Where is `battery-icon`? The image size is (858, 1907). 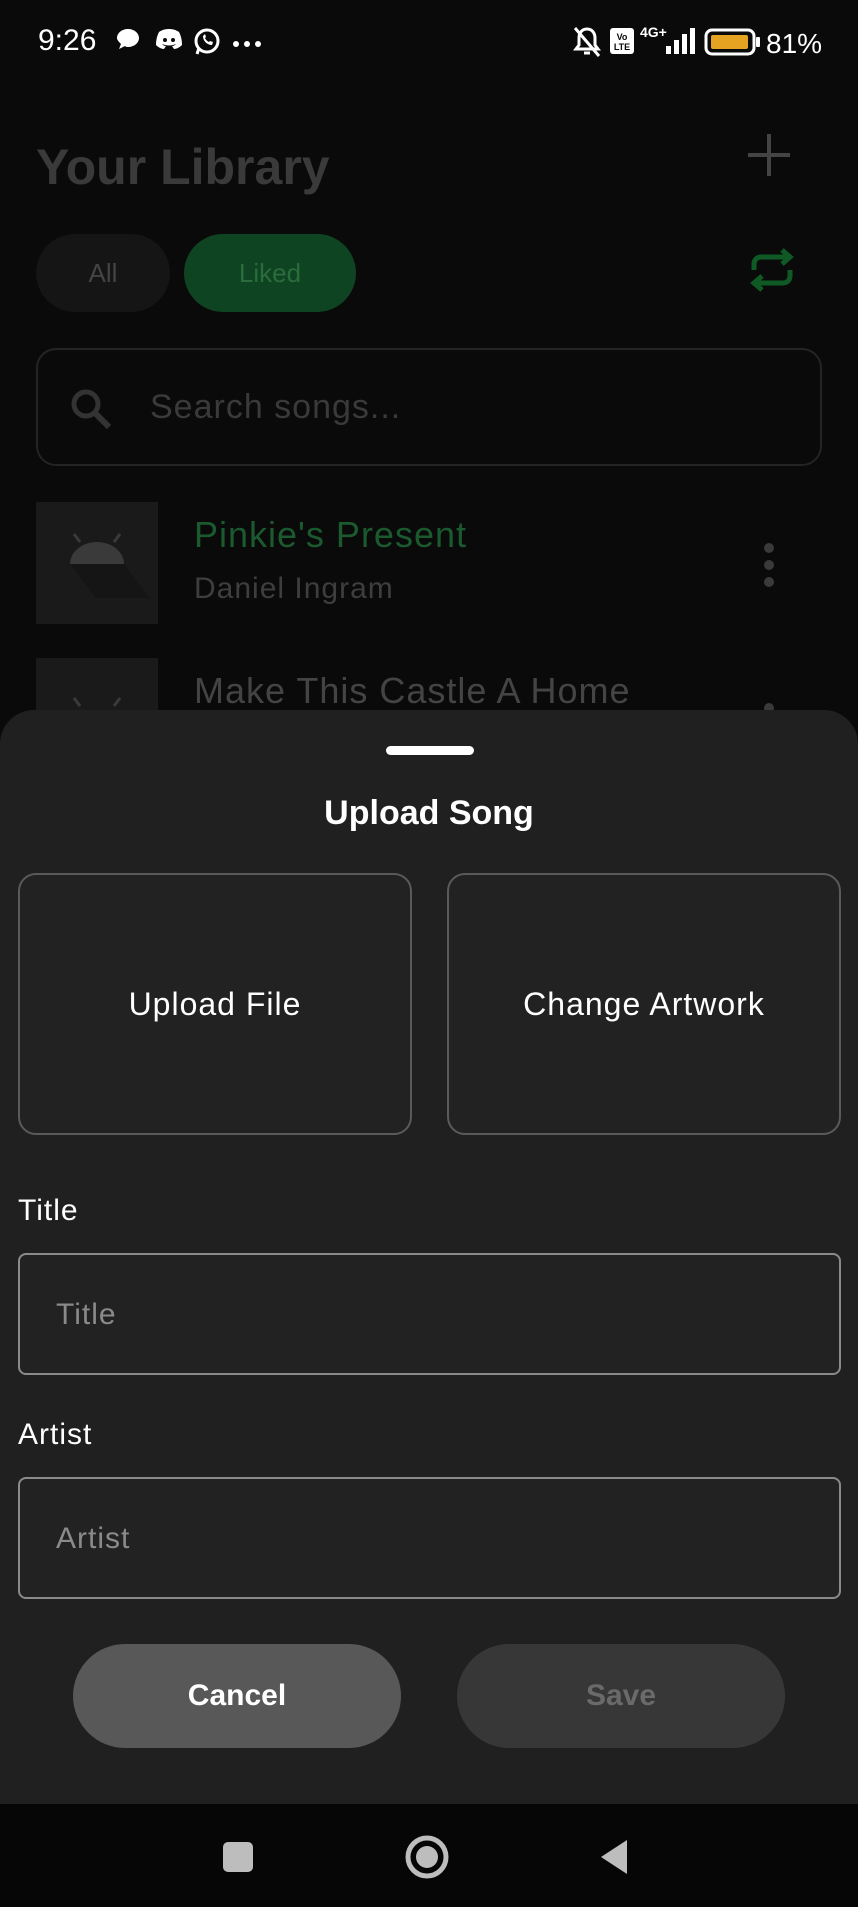 battery-icon is located at coordinates (732, 42).